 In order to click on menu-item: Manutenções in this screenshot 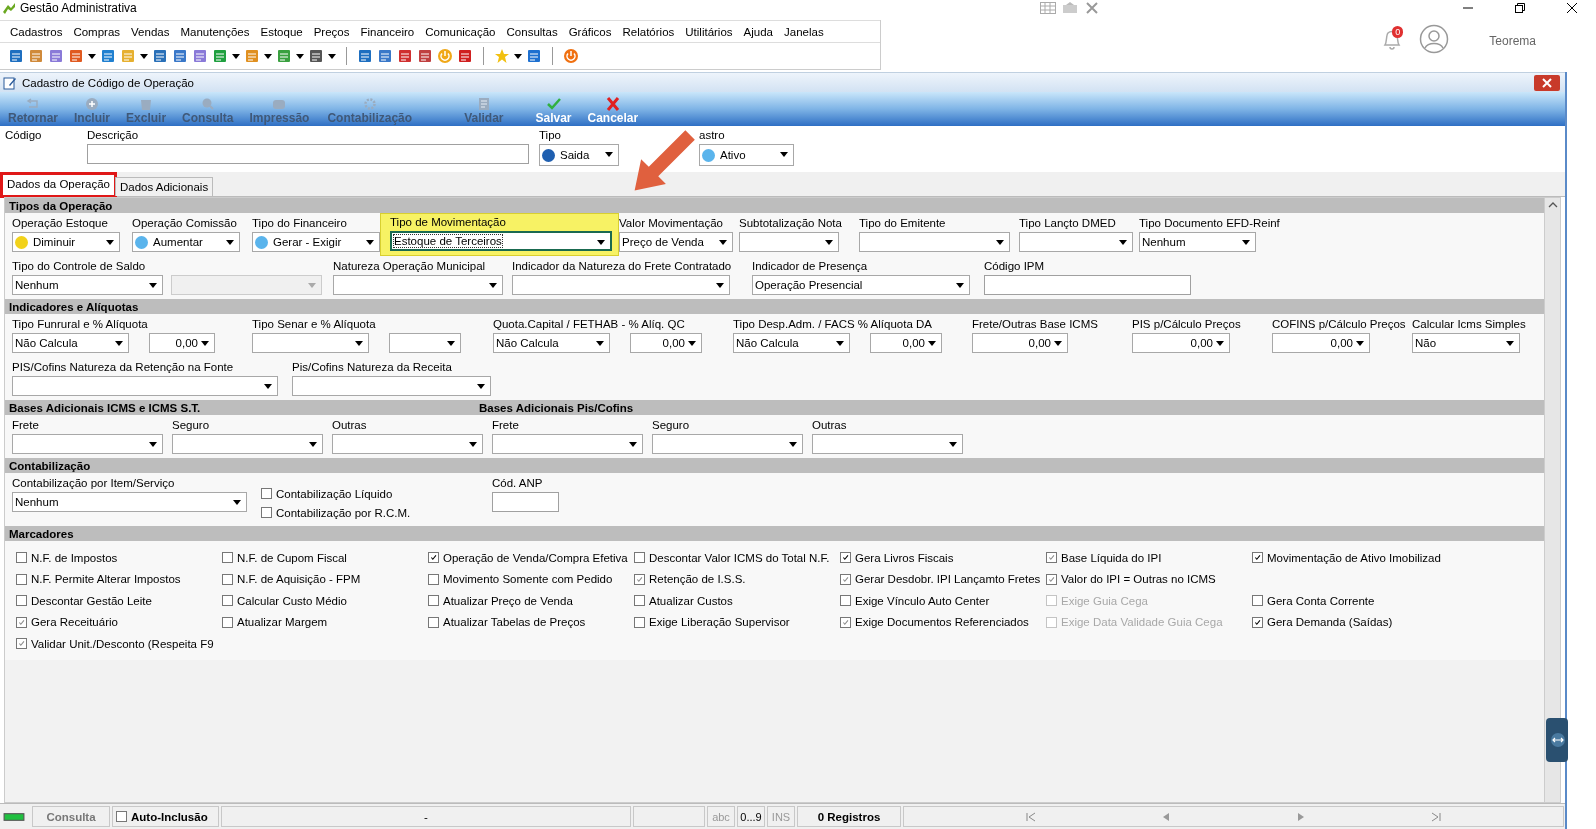, I will do `click(215, 31)`.